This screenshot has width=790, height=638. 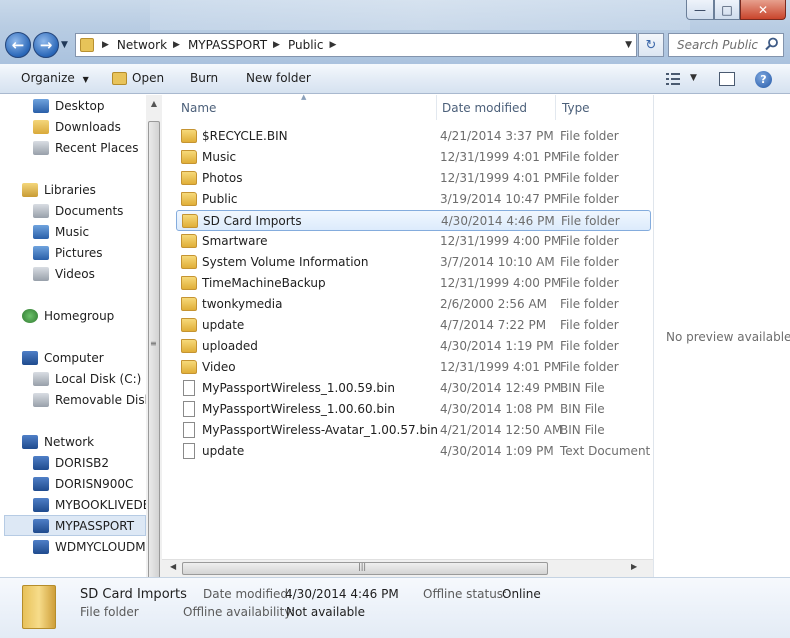 What do you see at coordinates (91, 189) in the screenshot?
I see `nav-item-libraries: Libraries` at bounding box center [91, 189].